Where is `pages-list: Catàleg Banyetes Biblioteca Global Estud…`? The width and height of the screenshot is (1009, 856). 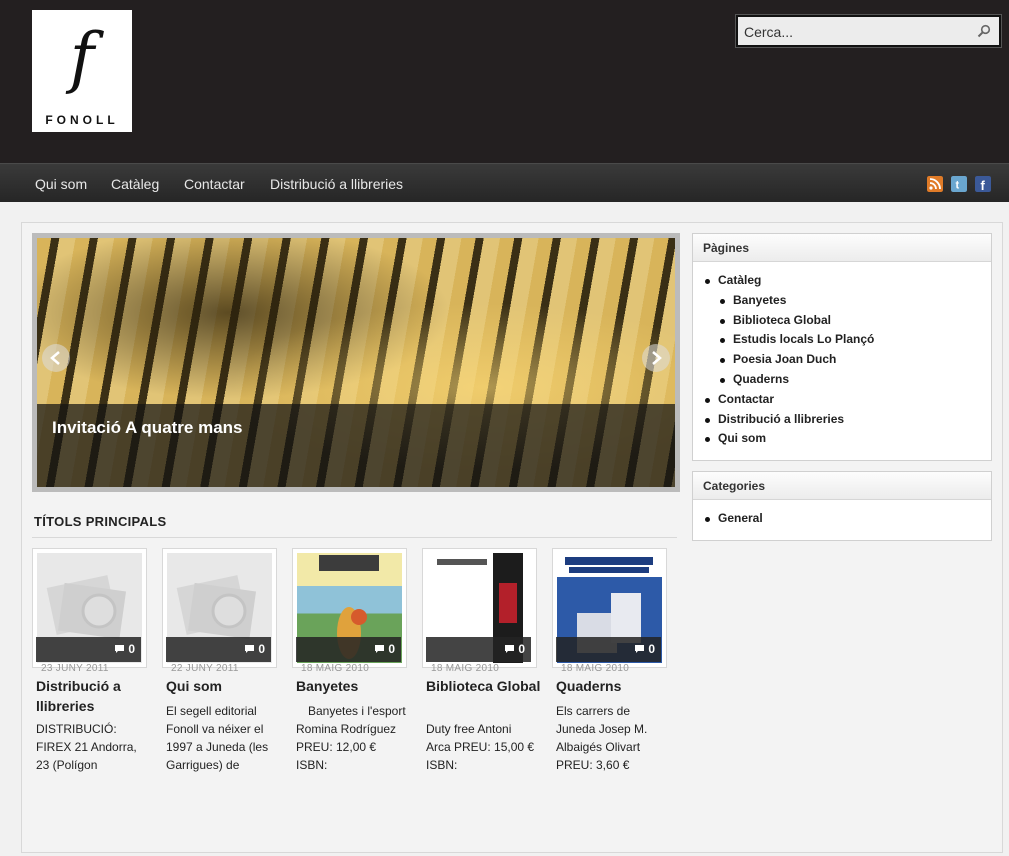
pages-list: Catàleg Banyetes Biblioteca Global Estud… is located at coordinates (842, 355).